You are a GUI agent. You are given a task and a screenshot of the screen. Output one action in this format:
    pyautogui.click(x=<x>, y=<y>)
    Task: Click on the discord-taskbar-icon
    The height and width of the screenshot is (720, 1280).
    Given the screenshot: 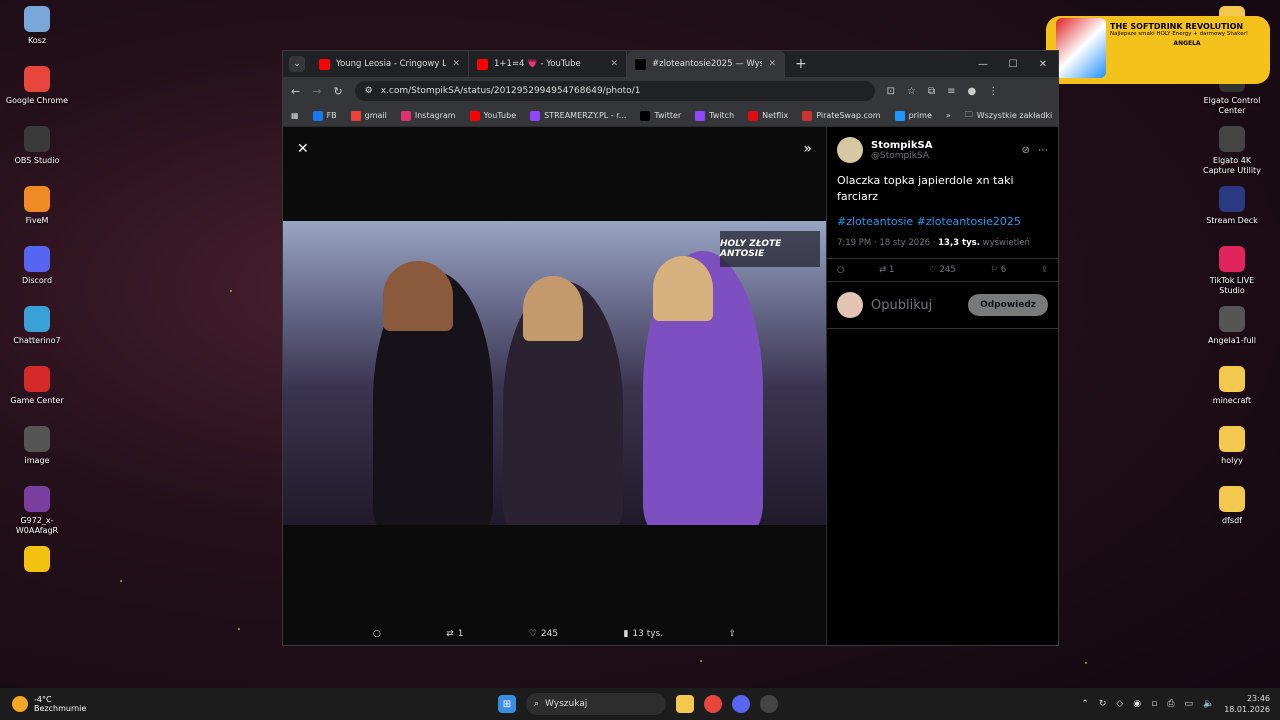 What is the action you would take?
    pyautogui.click(x=741, y=704)
    